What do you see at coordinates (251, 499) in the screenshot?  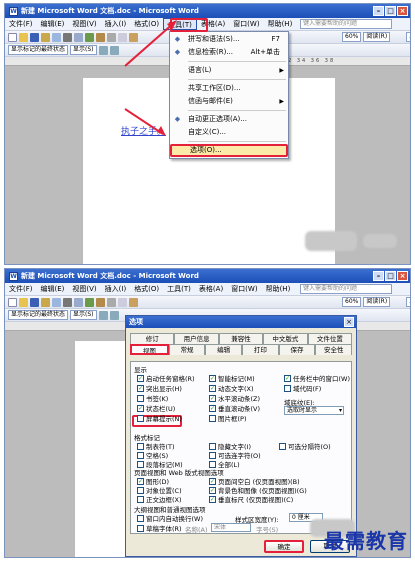 I see `checkbox-option: ✓ 垂直标尺 (仅页面视图)(C)` at bounding box center [251, 499].